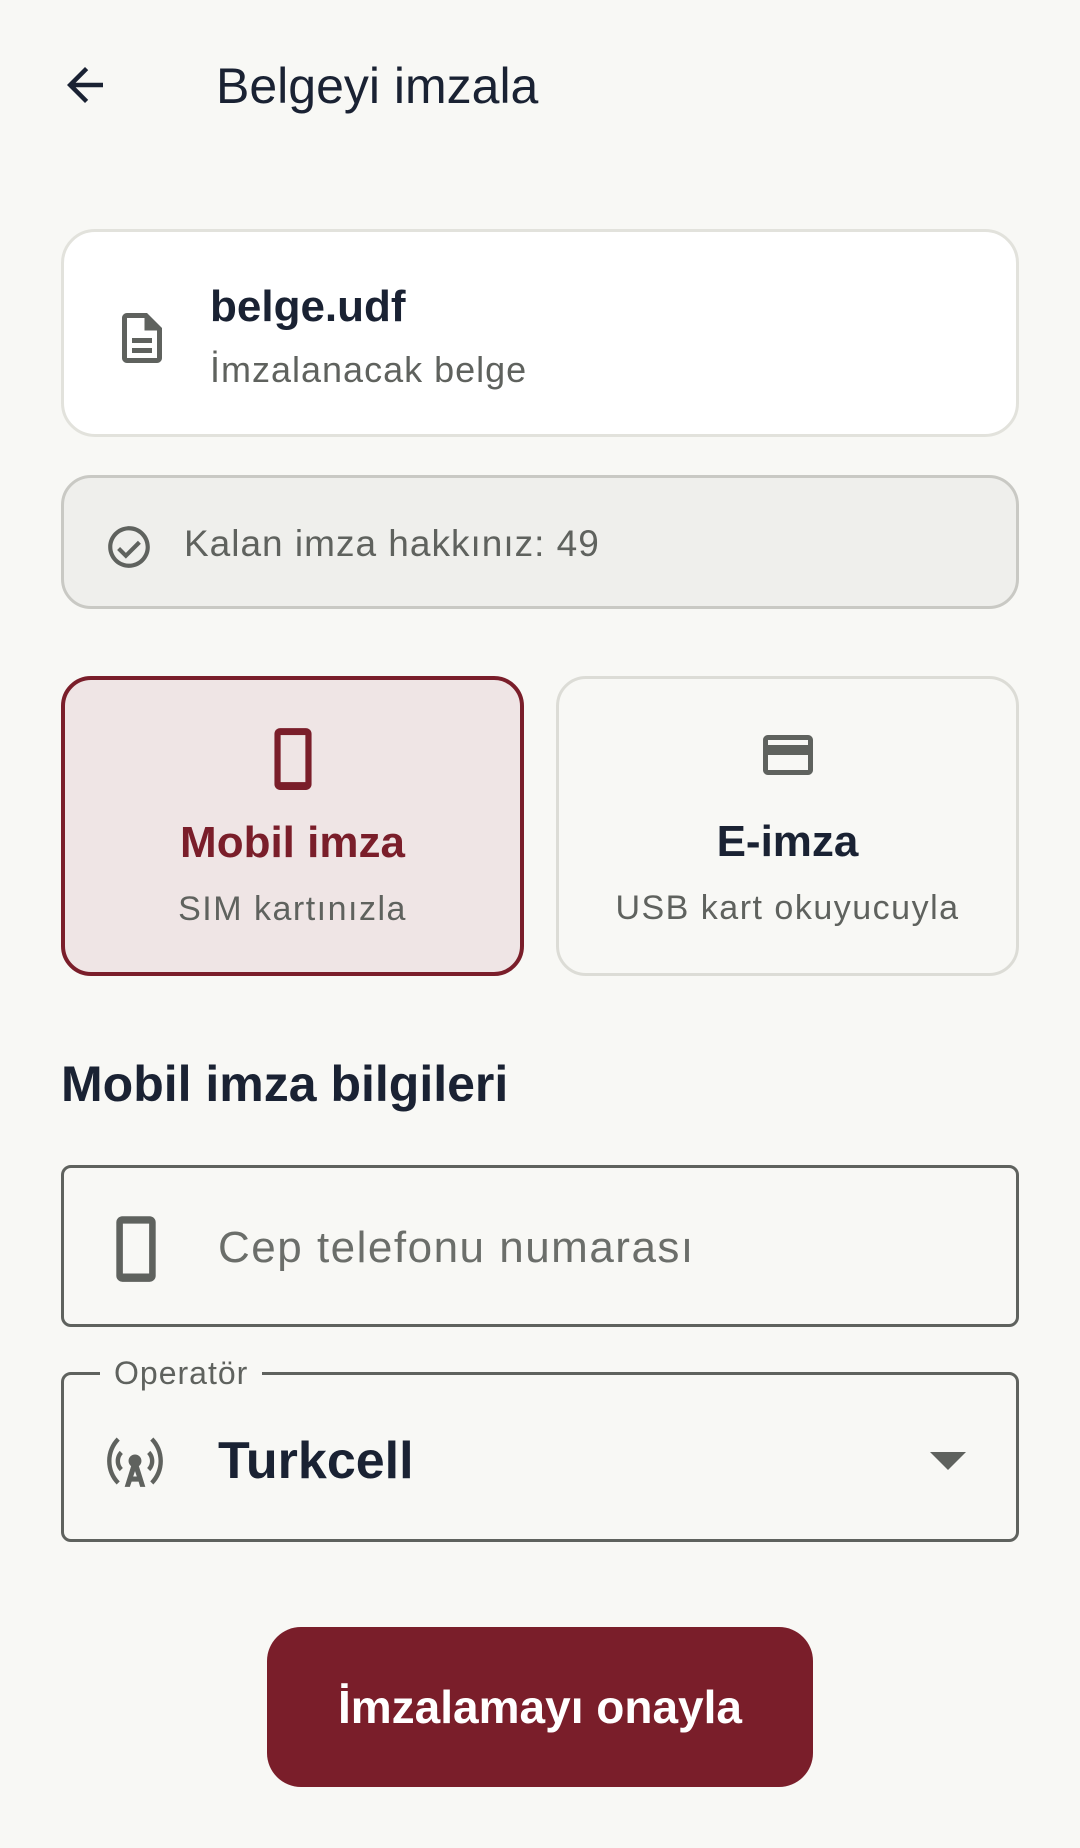 The image size is (1080, 1848). What do you see at coordinates (787, 755) in the screenshot?
I see `credit-card-icon` at bounding box center [787, 755].